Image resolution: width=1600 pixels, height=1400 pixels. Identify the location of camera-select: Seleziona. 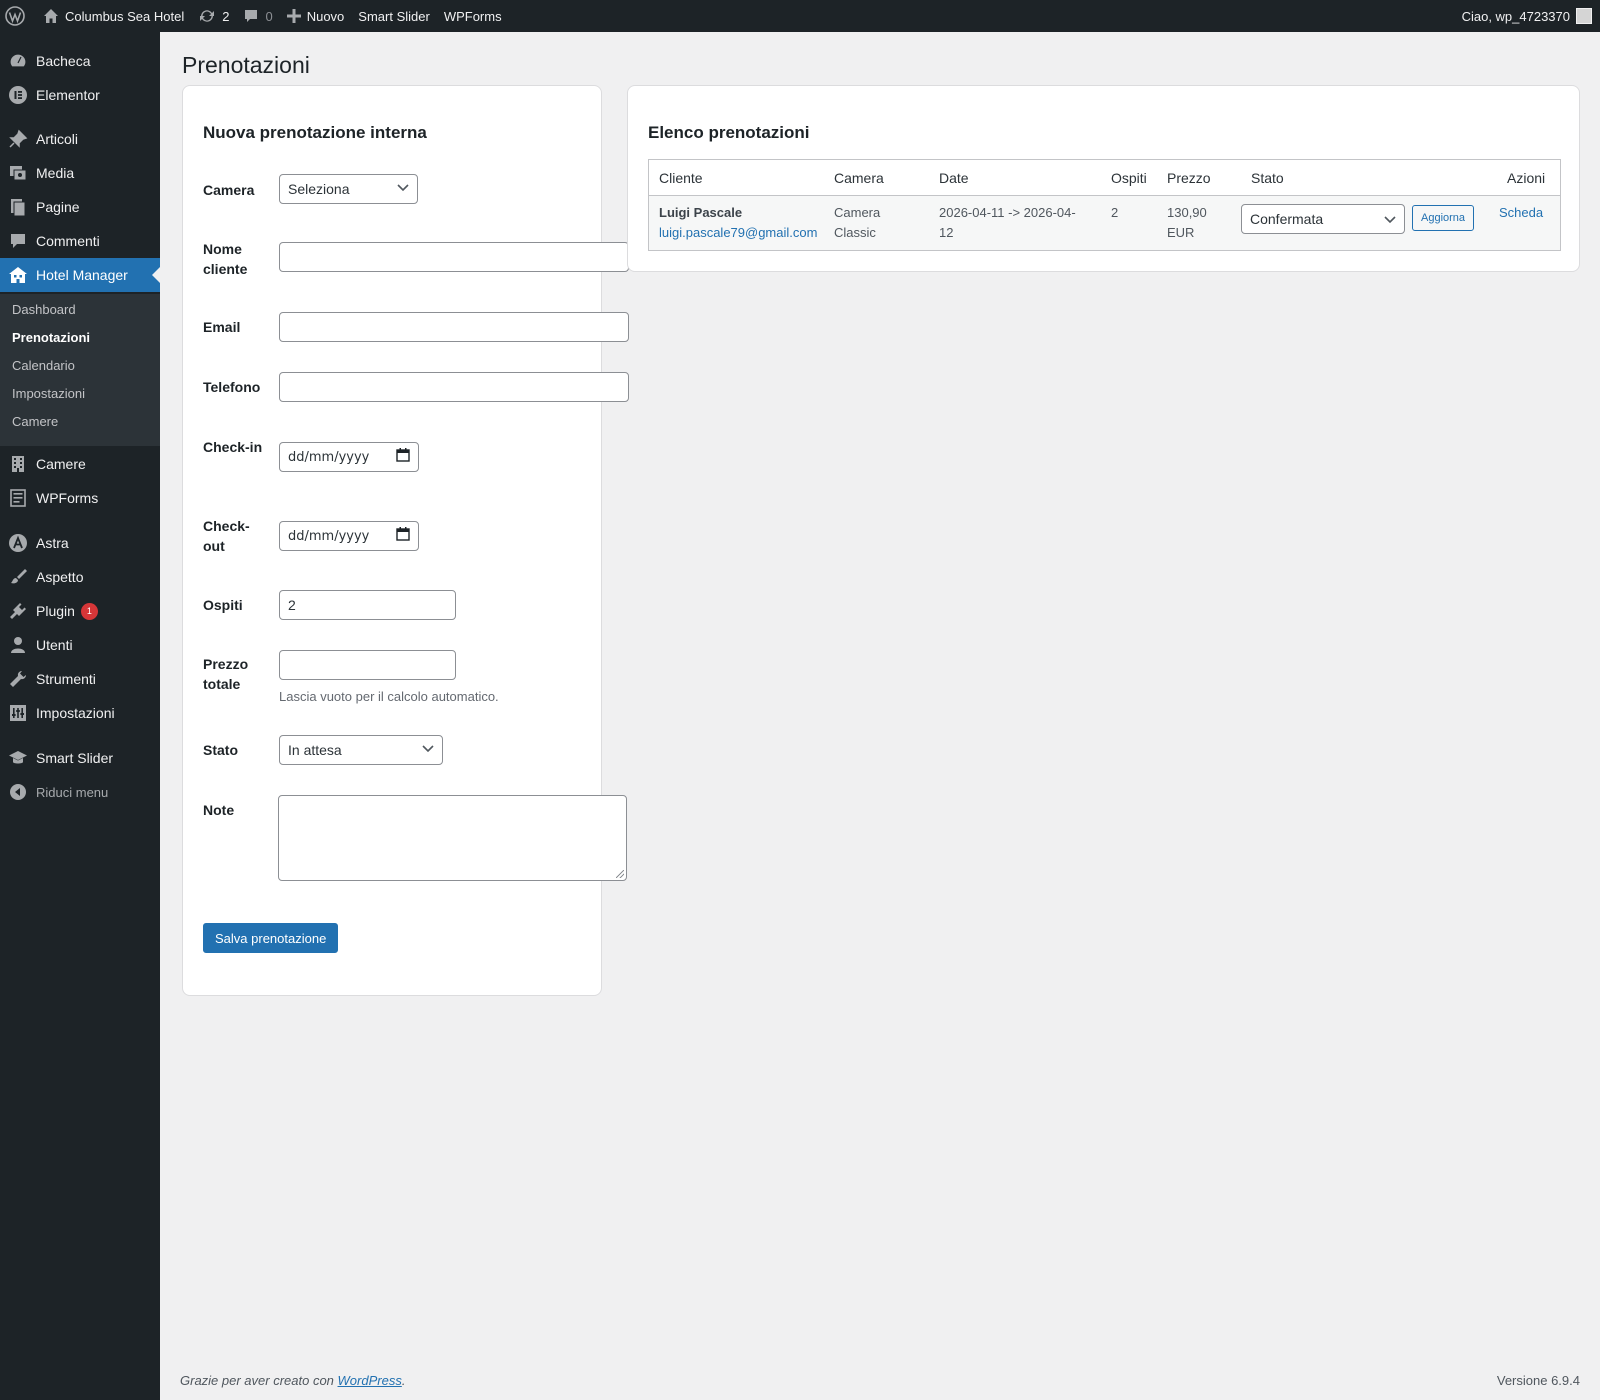
(348, 189).